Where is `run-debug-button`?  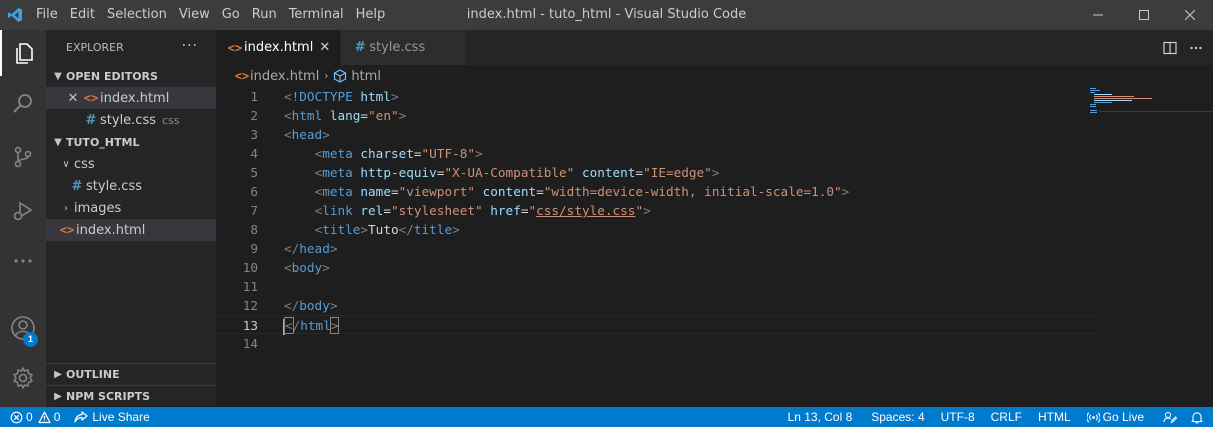
run-debug-button is located at coordinates (23, 211).